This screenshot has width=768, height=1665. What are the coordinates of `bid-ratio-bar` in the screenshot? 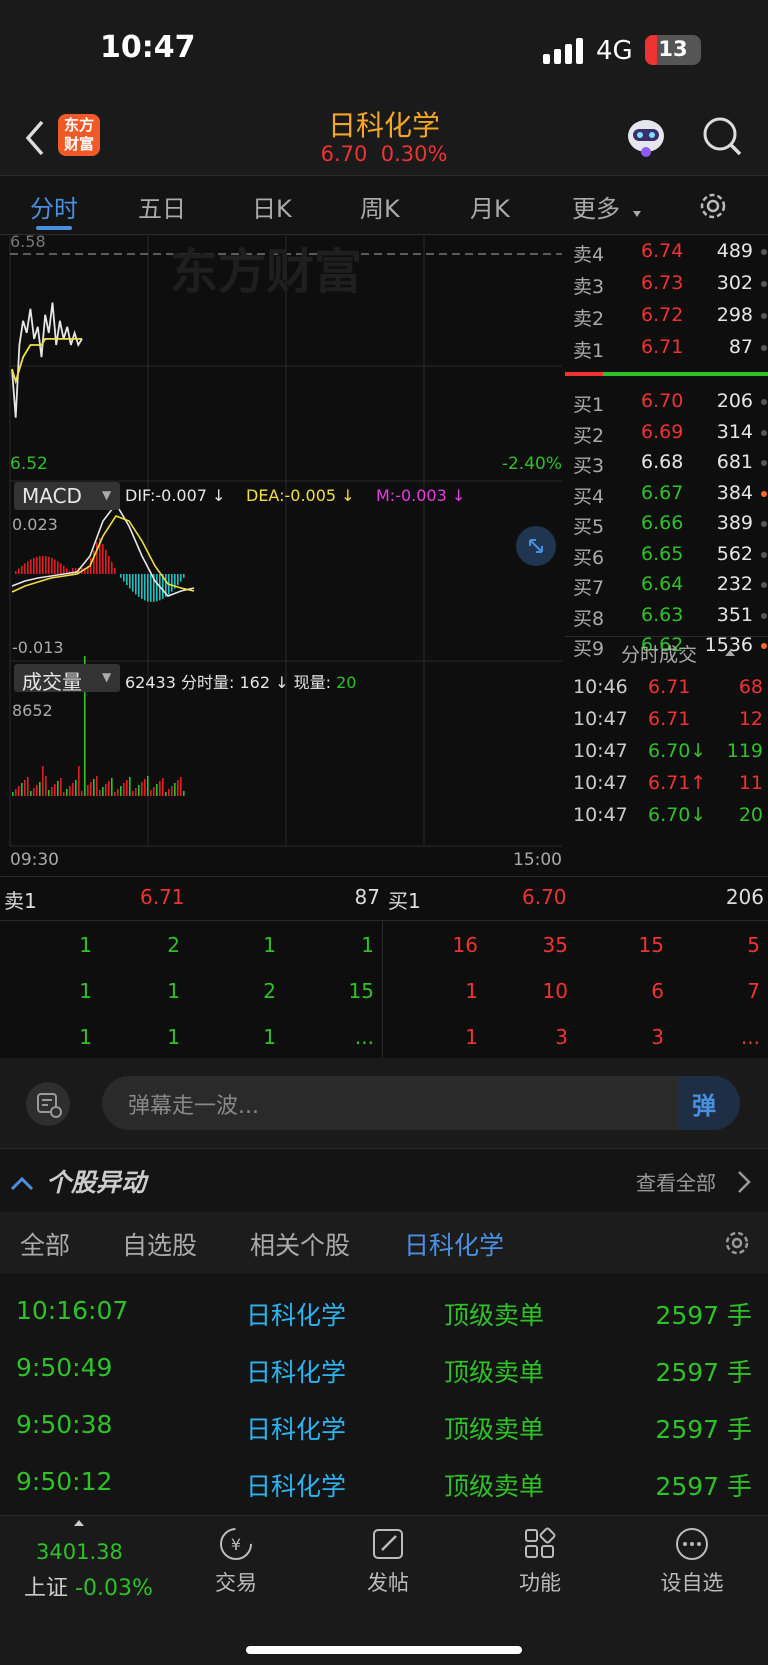 It's located at (685, 374).